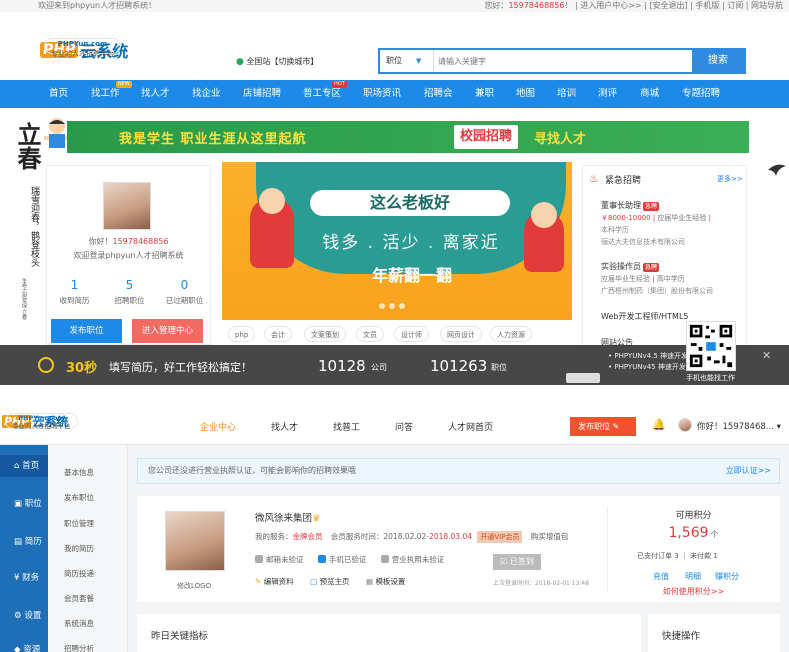  I want to click on nav-item-find-company: 找企业, so click(206, 94).